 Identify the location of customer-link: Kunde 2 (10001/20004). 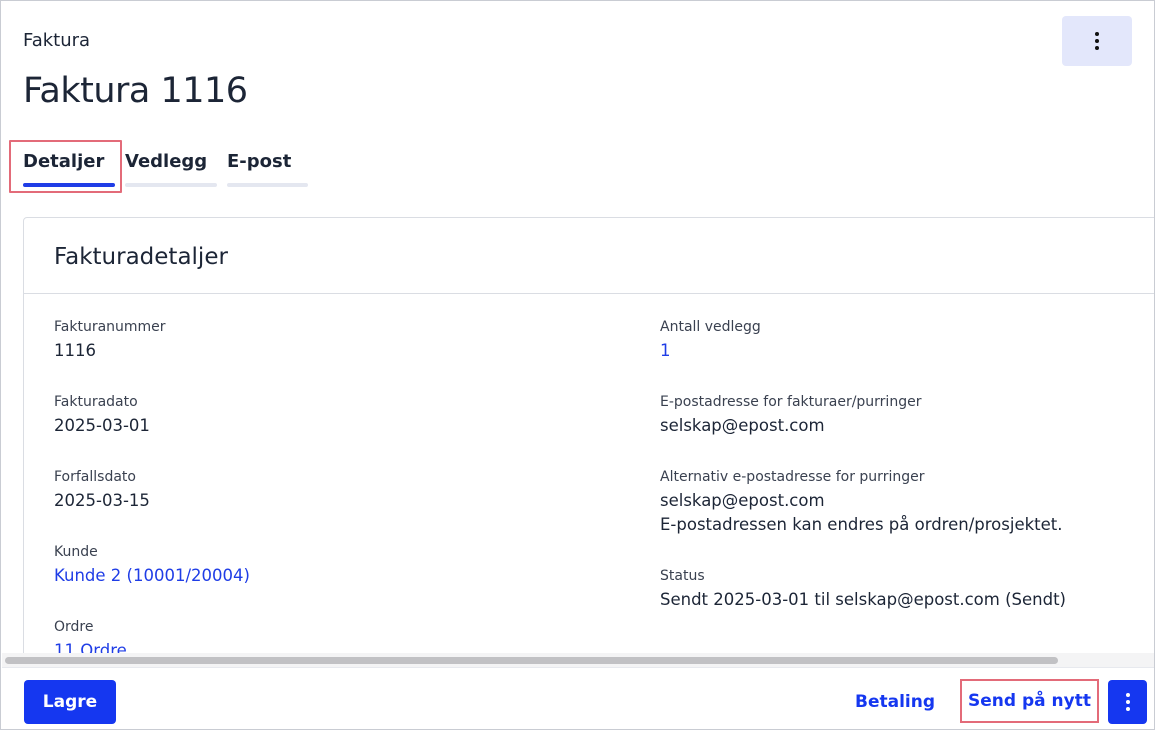
(152, 576).